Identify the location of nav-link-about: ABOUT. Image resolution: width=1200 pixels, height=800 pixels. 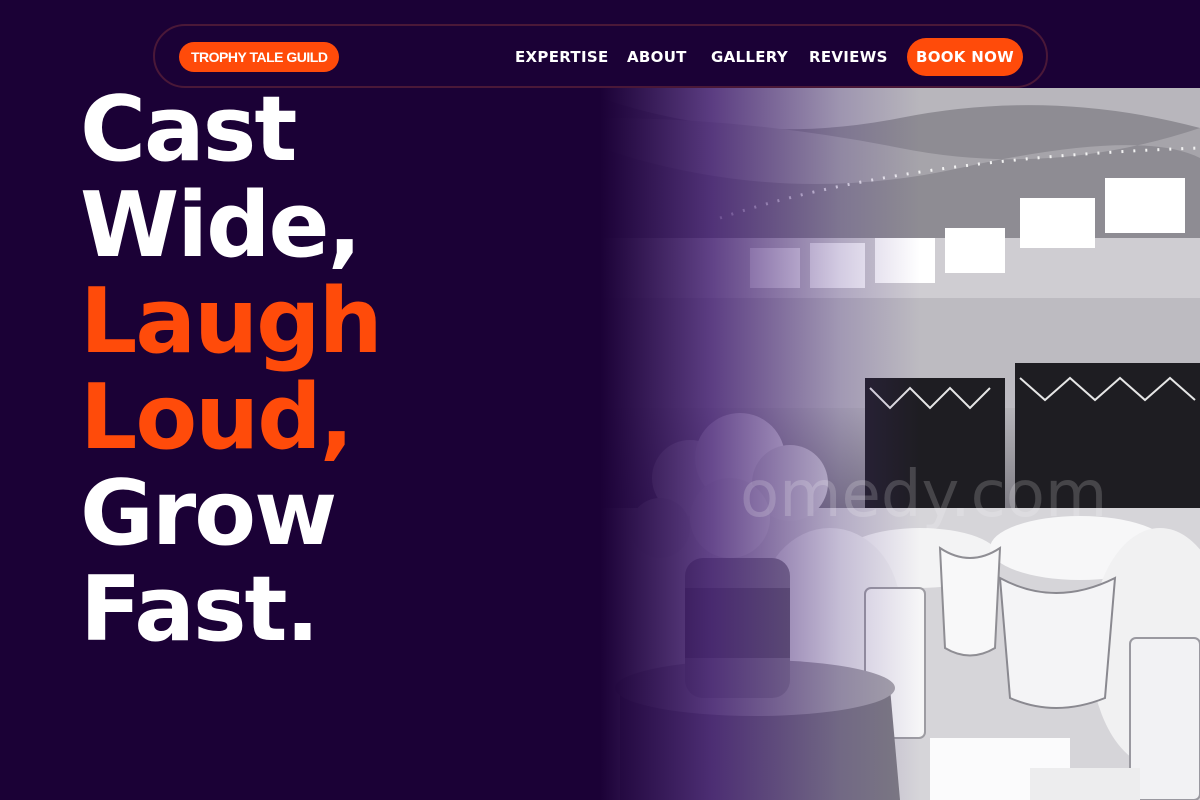
(657, 57).